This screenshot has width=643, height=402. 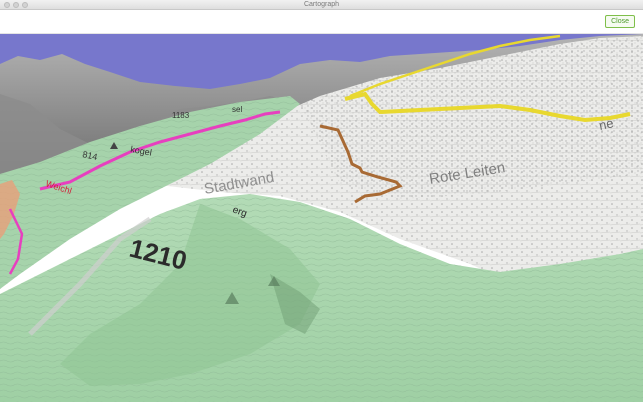 What do you see at coordinates (321, 22) in the screenshot?
I see `toolbar: Close` at bounding box center [321, 22].